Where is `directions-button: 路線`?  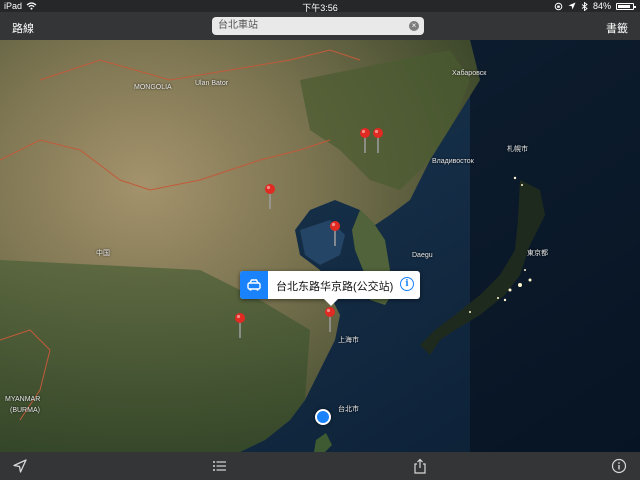
directions-button: 路線 is located at coordinates (23, 28).